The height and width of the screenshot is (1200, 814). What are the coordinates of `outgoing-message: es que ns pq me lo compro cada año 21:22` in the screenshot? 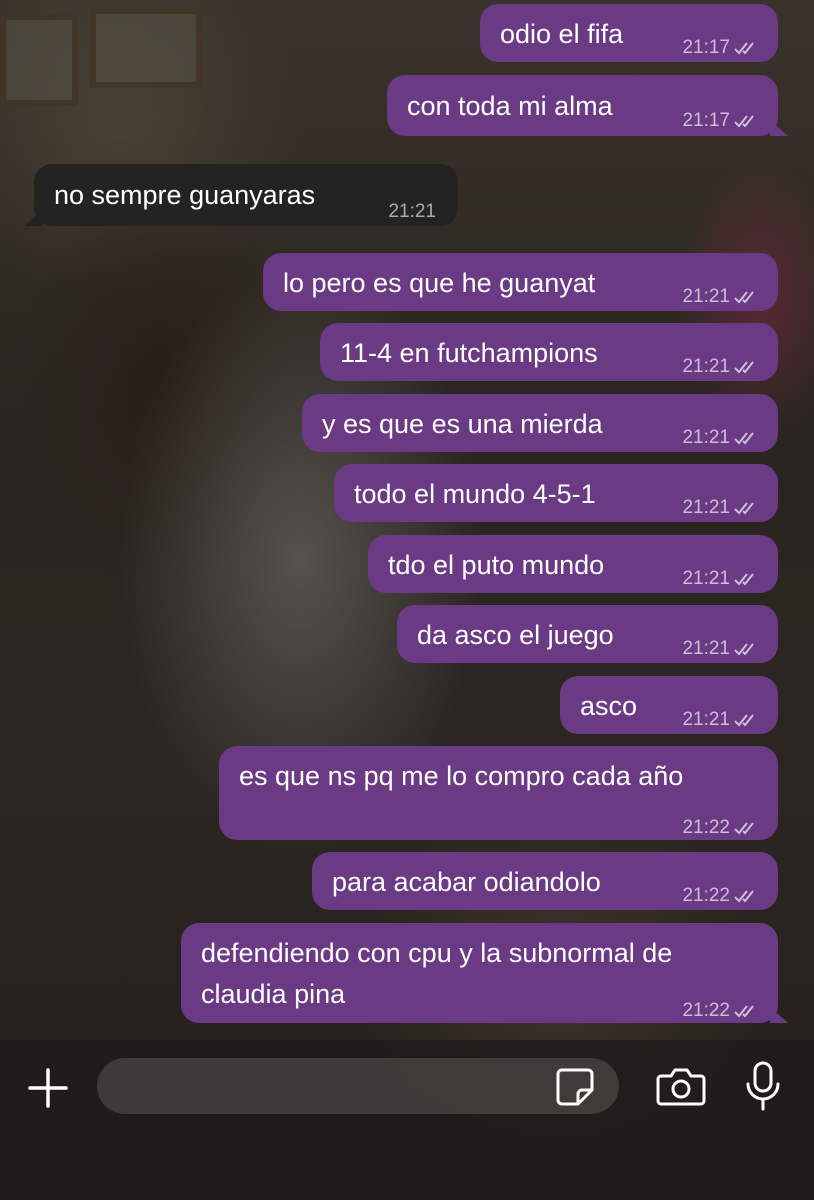 It's located at (498, 793).